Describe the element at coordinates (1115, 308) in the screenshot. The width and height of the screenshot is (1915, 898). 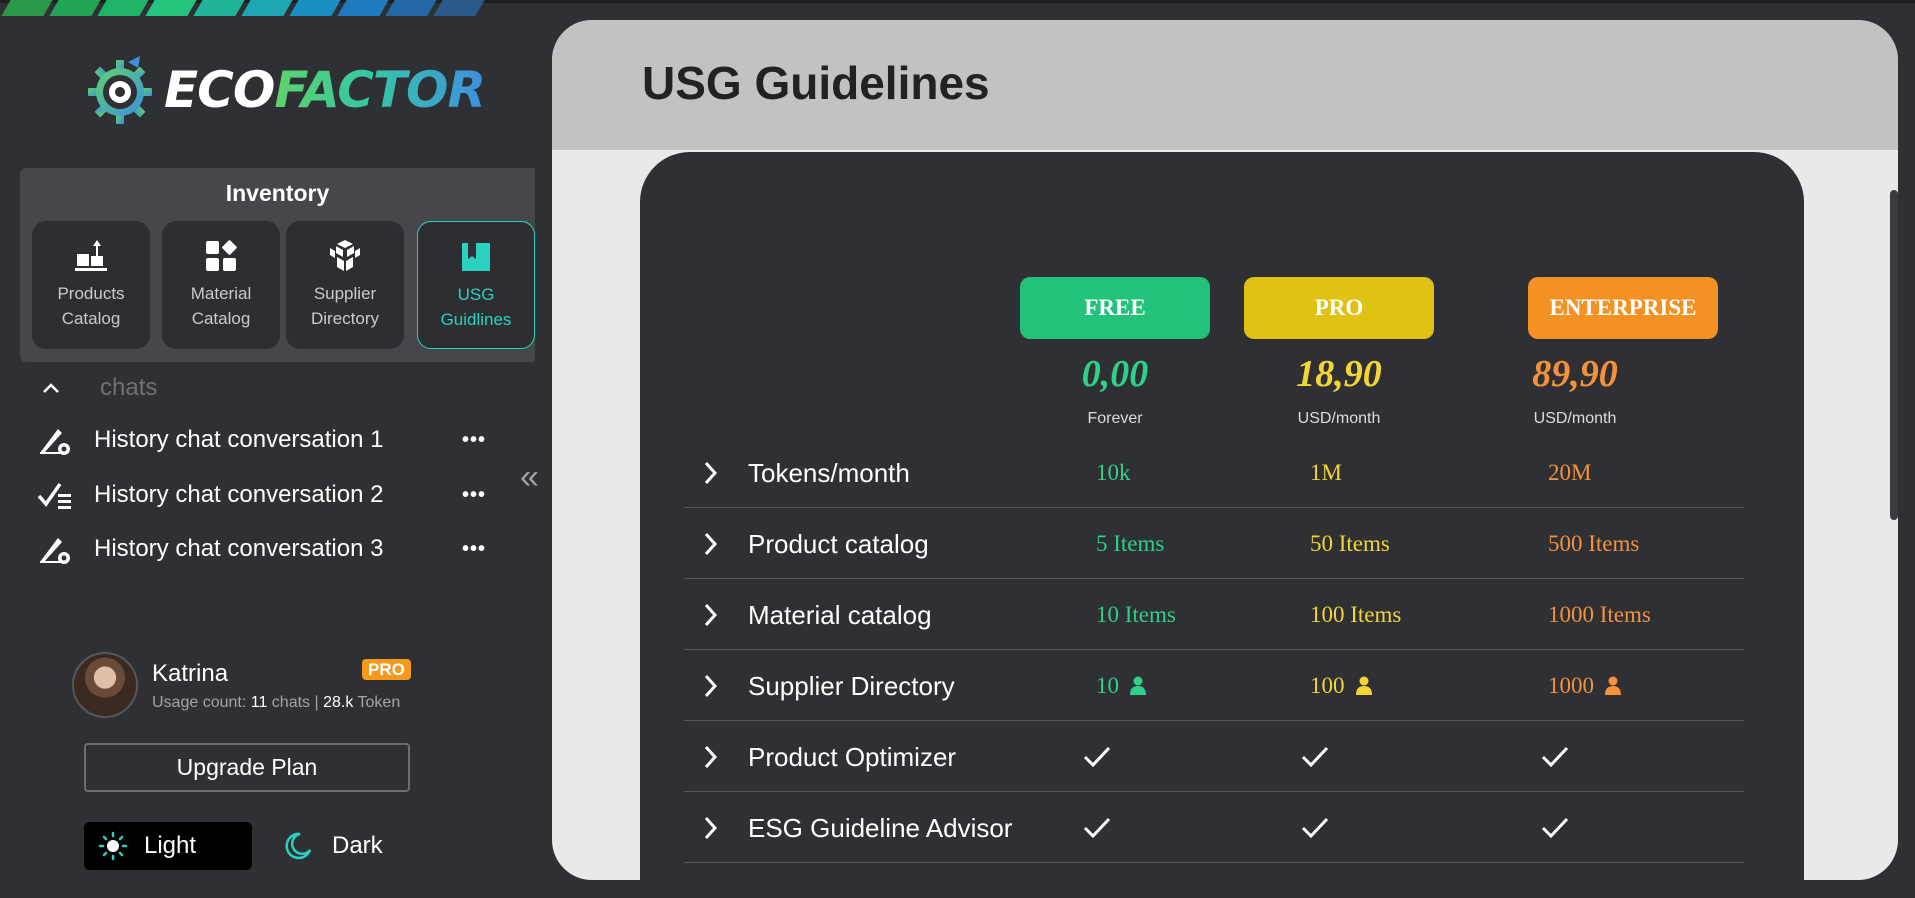
I see `plan-free-button: FREE` at that location.